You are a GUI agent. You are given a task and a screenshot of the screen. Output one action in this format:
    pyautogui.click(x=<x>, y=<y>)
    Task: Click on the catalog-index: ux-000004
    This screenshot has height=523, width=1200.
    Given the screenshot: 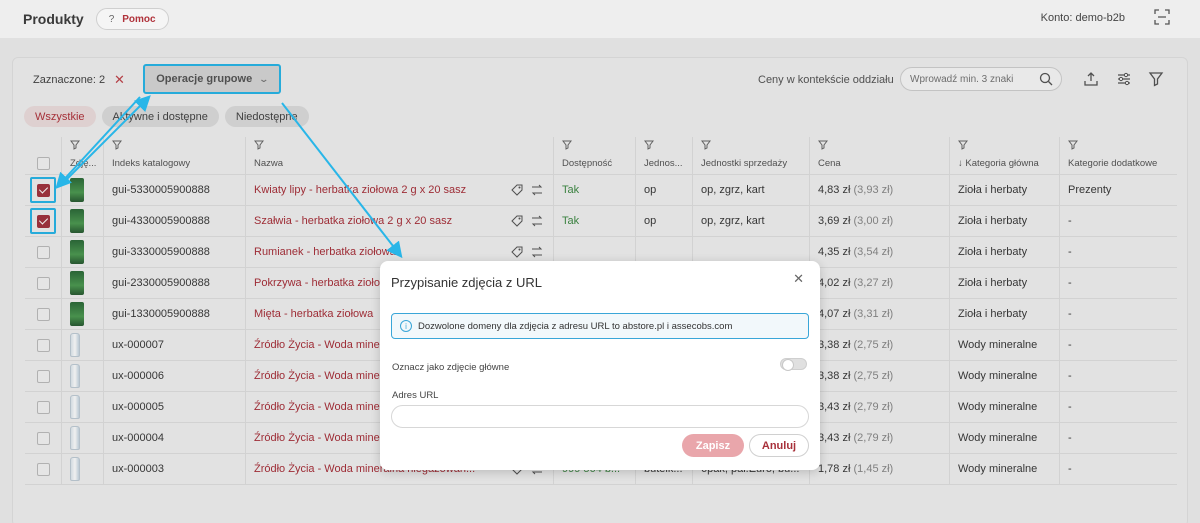 What is the action you would take?
    pyautogui.click(x=174, y=438)
    